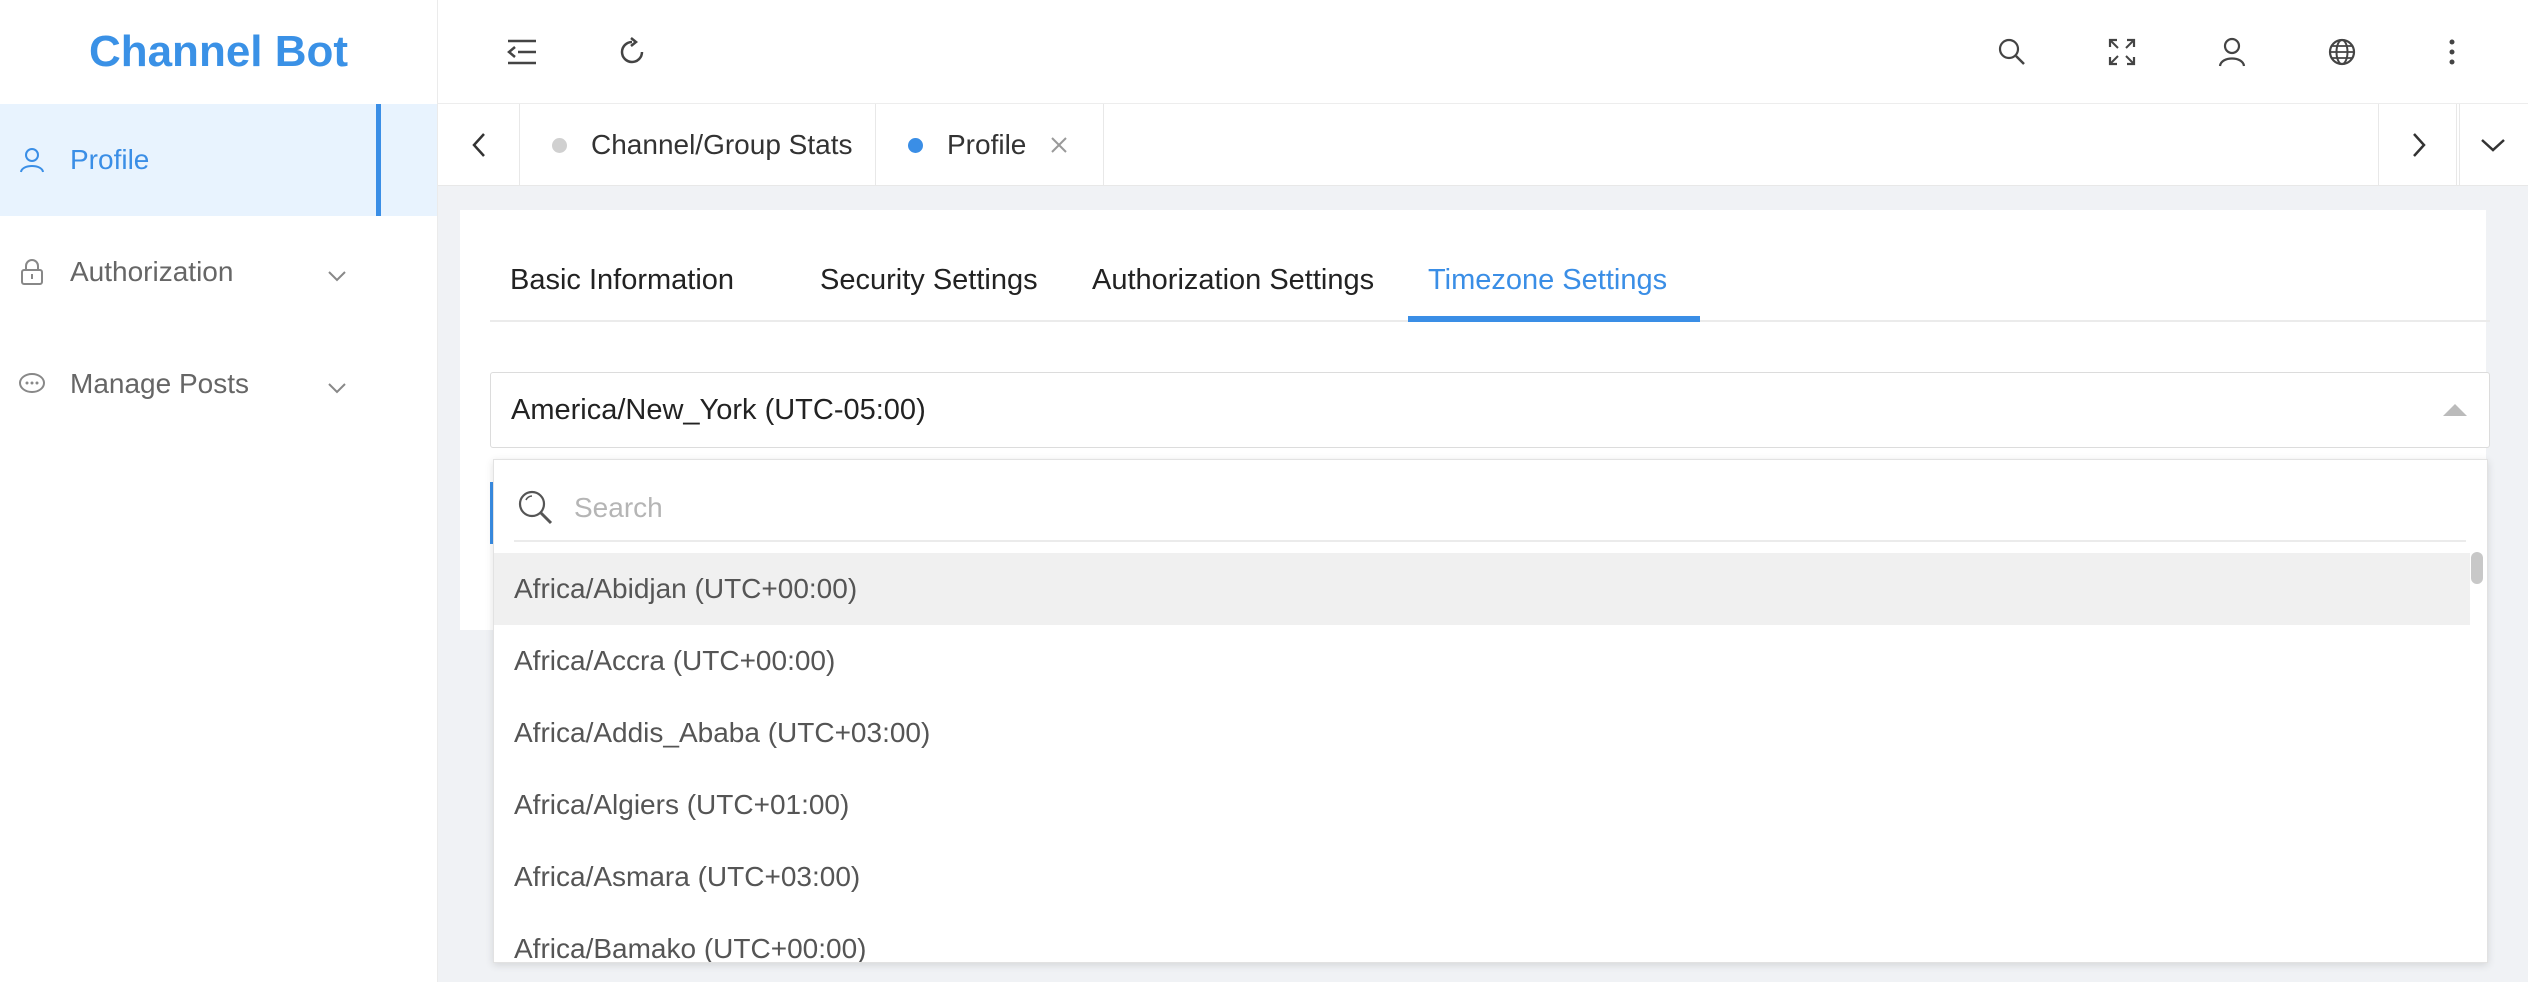 The height and width of the screenshot is (982, 2528). I want to click on menu-fold-icon, so click(522, 52).